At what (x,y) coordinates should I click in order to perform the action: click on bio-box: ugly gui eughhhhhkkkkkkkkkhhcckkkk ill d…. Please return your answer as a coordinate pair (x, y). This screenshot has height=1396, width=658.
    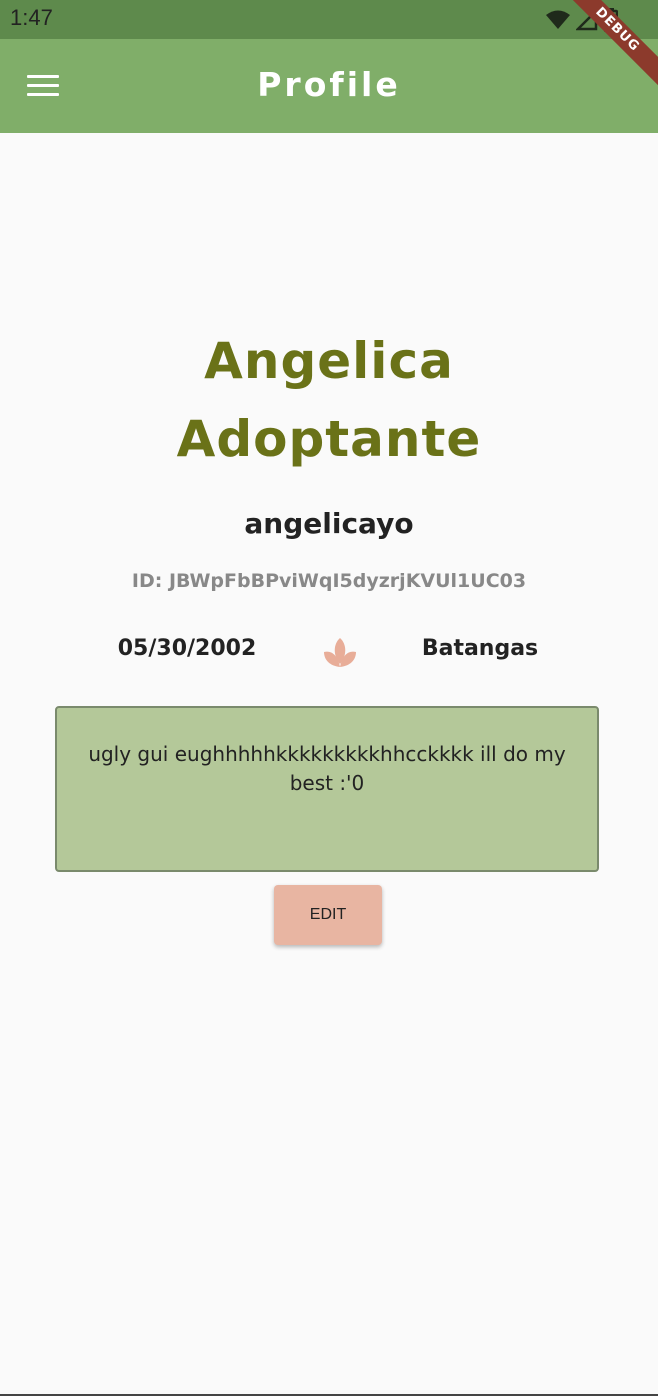
    Looking at the image, I should click on (327, 789).